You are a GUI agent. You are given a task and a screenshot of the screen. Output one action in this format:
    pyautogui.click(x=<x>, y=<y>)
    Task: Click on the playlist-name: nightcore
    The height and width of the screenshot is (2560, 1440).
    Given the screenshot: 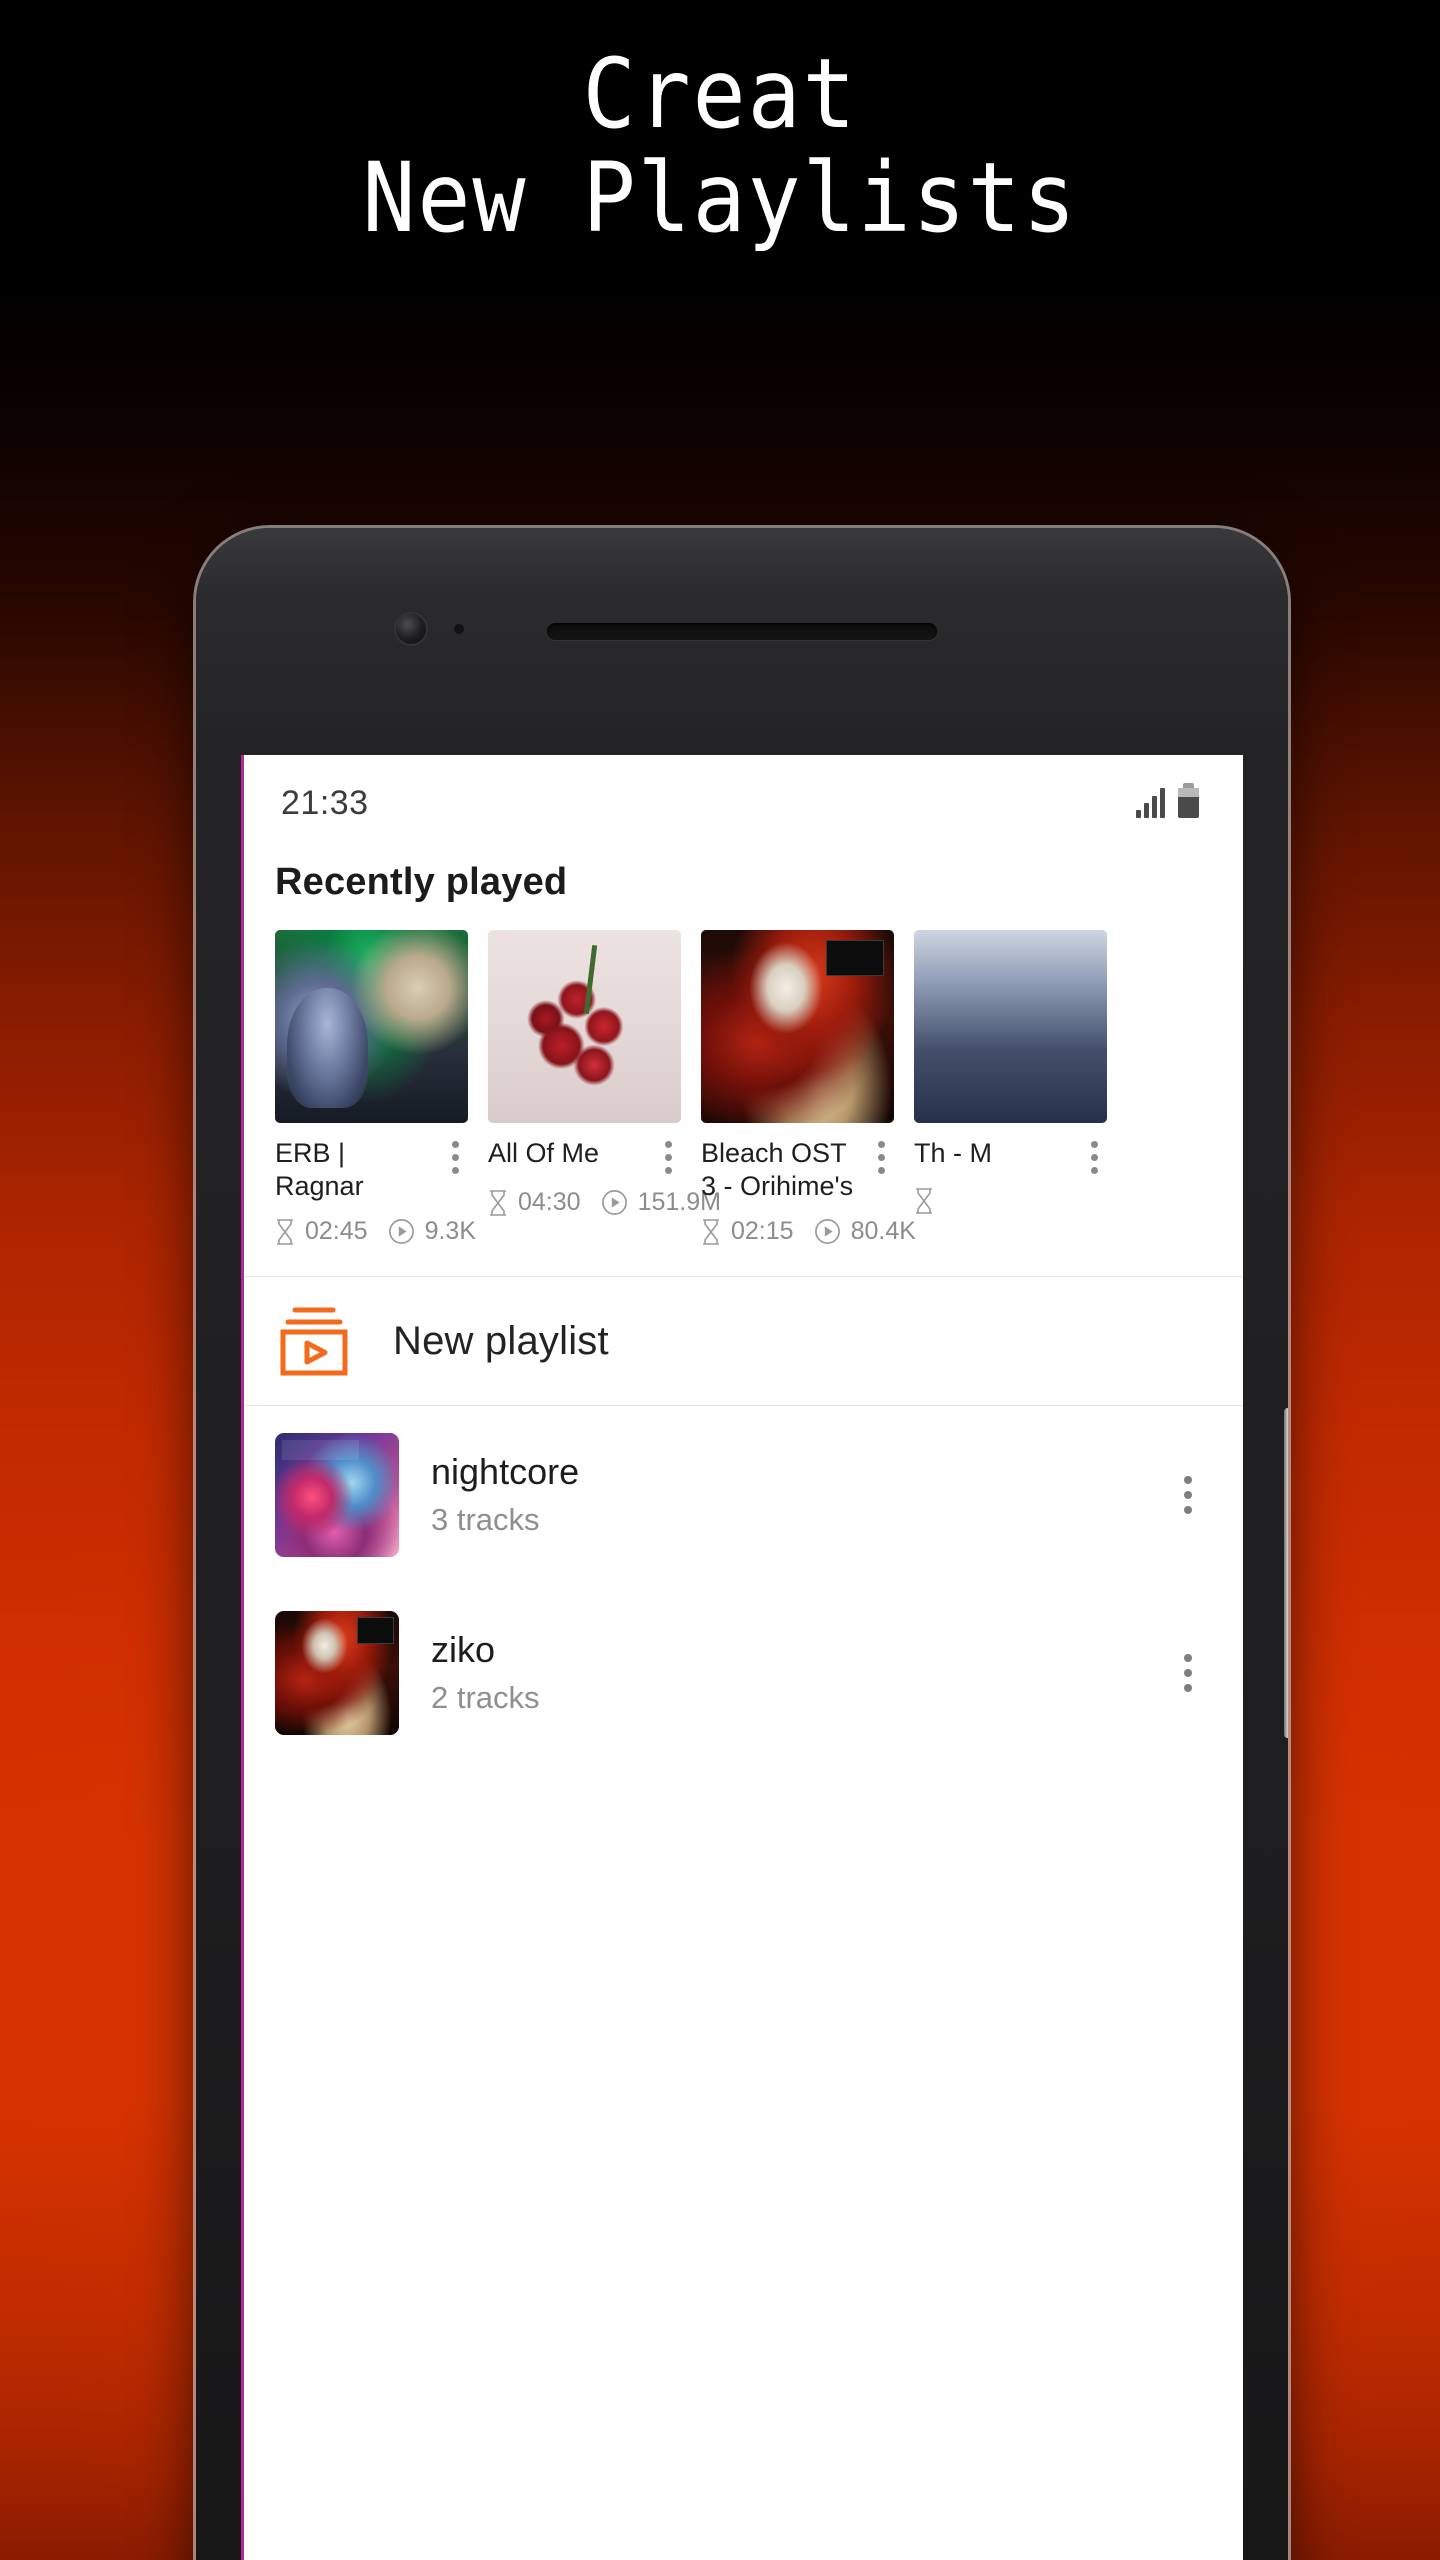 What is the action you would take?
    pyautogui.click(x=505, y=1471)
    